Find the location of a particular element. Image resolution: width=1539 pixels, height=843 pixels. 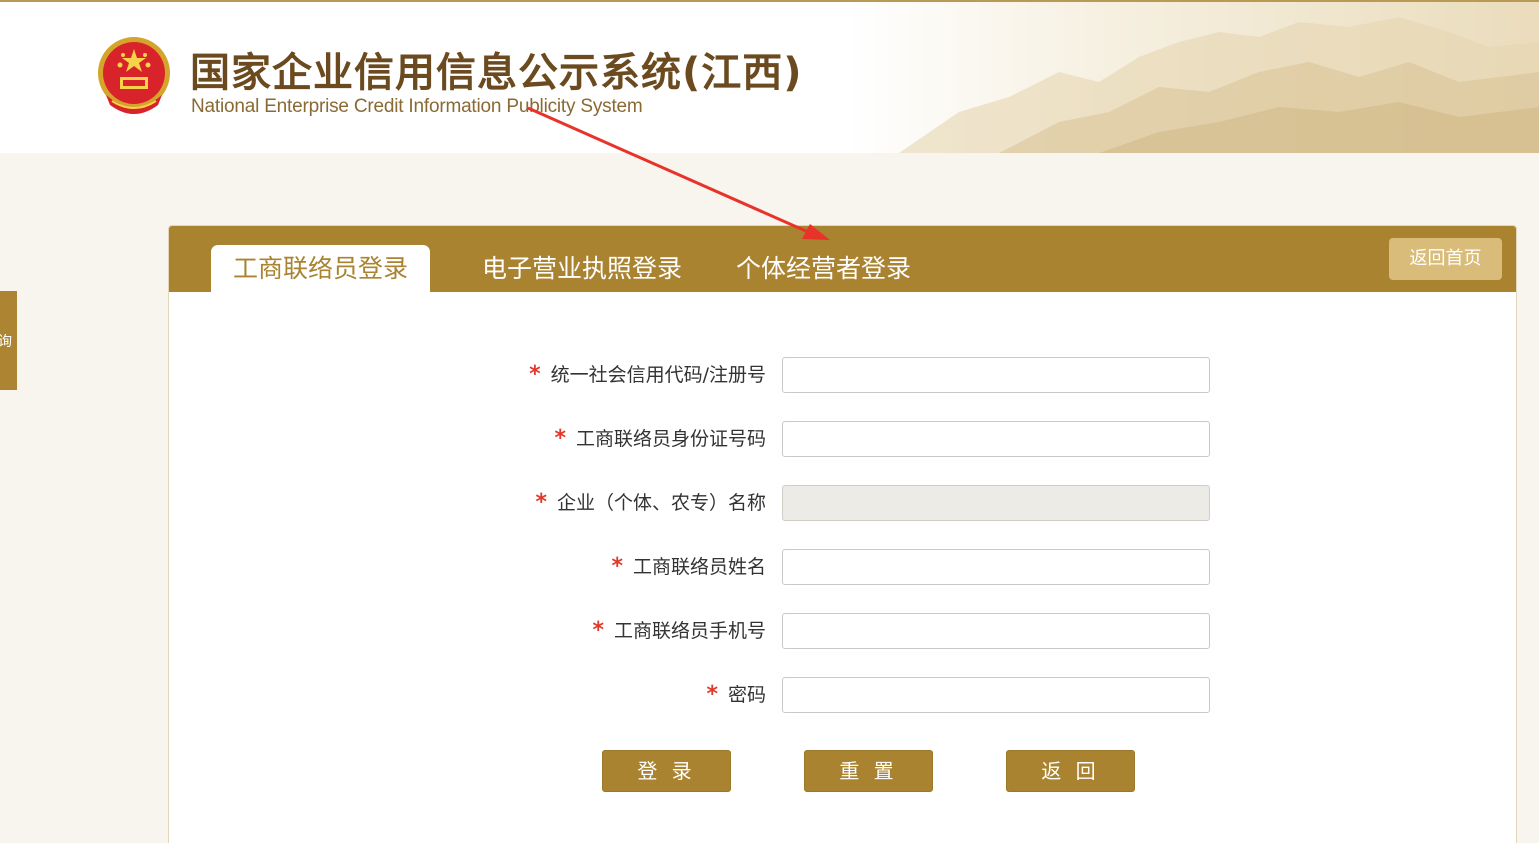

enterprise-name-input is located at coordinates (996, 503).